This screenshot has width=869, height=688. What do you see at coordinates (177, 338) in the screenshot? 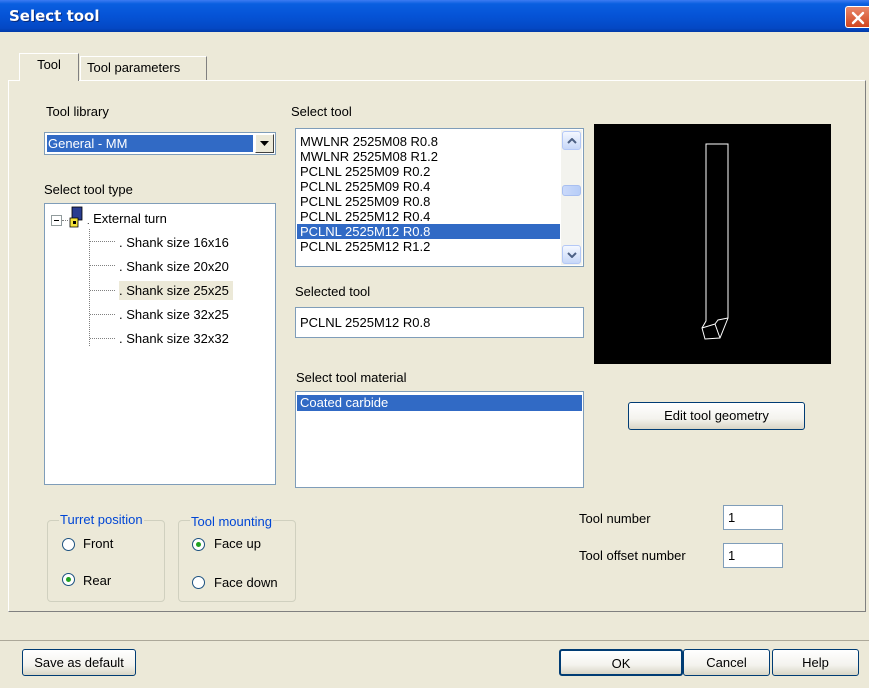
I see `tree-item-label: Shank size 32x32` at bounding box center [177, 338].